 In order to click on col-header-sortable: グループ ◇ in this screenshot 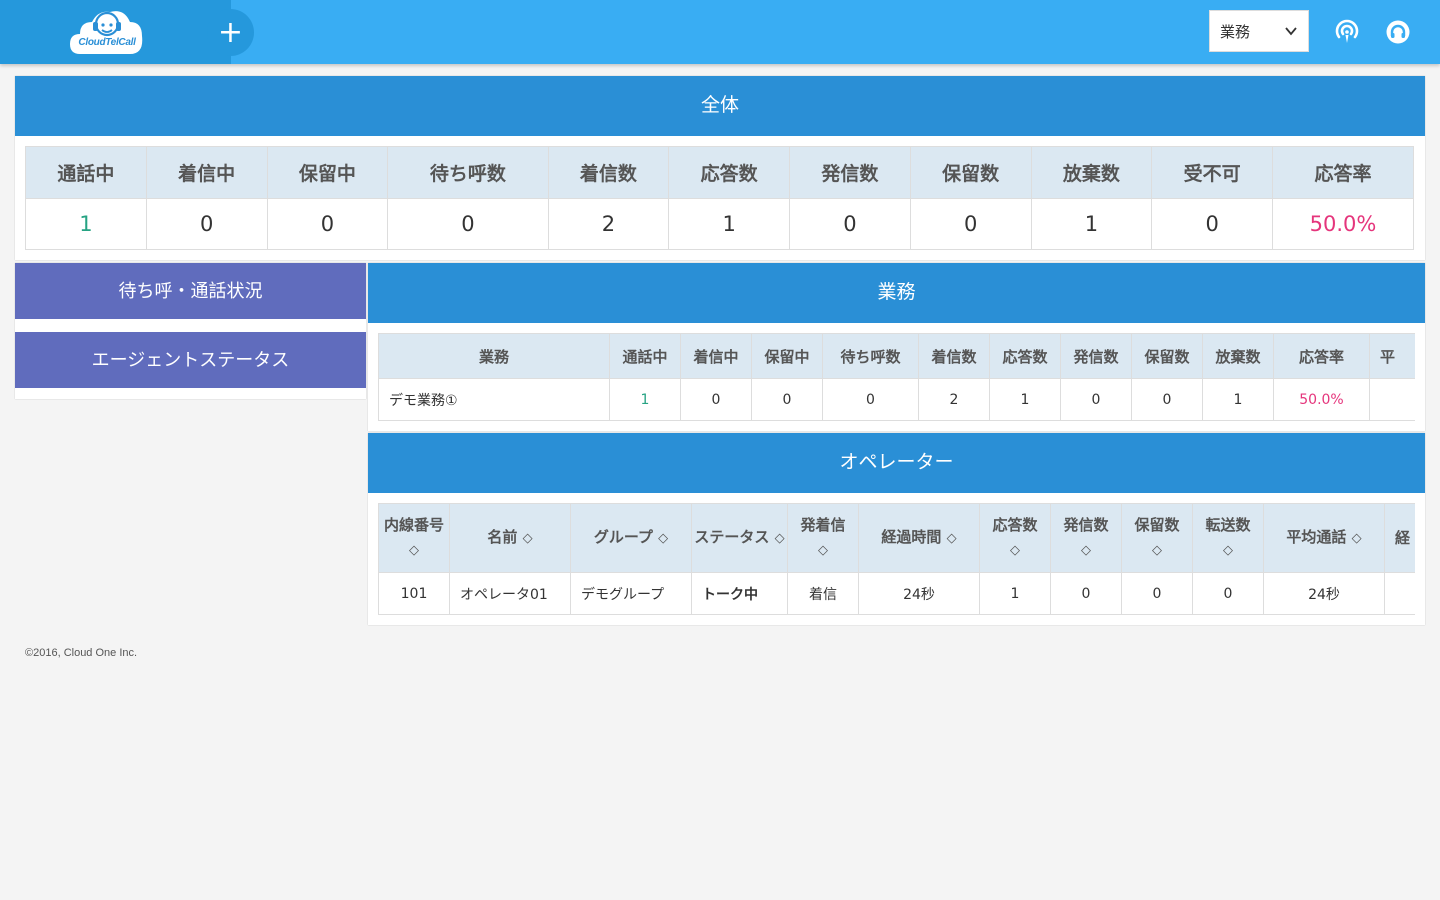, I will do `click(631, 538)`.